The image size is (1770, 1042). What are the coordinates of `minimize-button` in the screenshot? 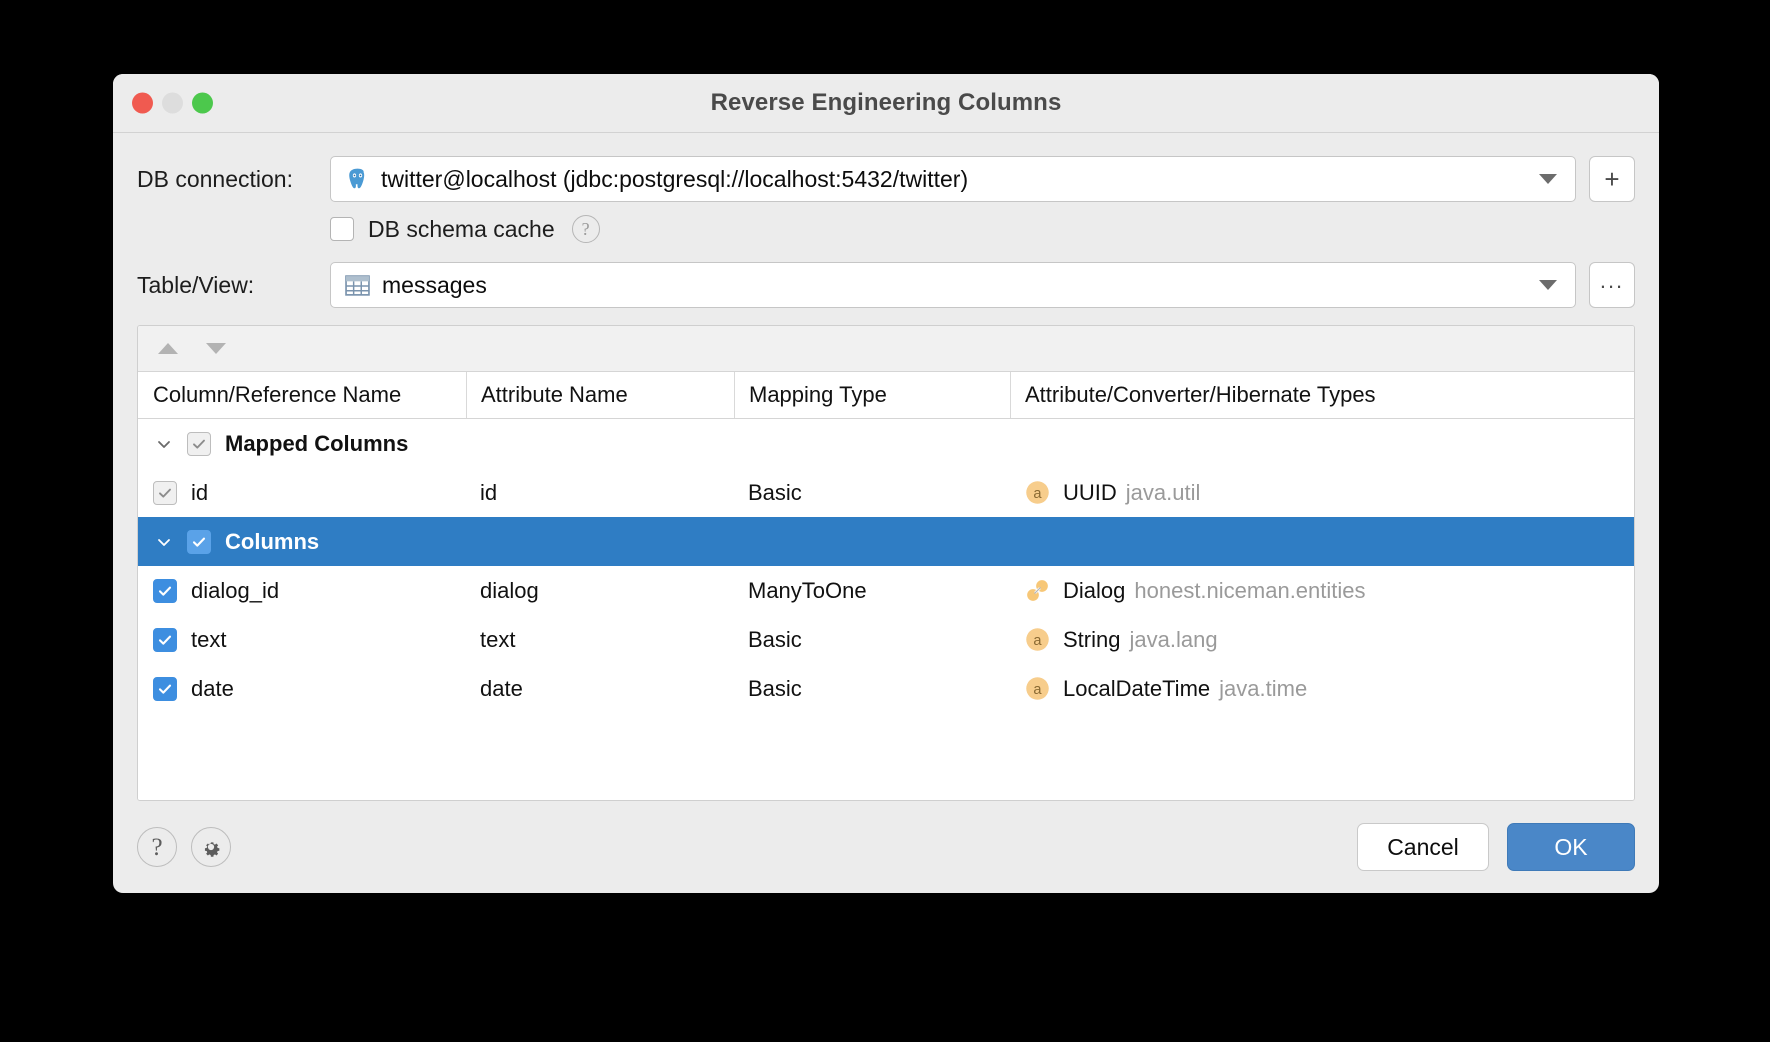 It's located at (172, 103).